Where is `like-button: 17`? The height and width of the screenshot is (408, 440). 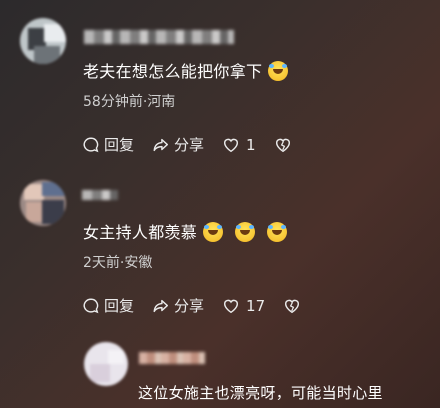 like-button: 17 is located at coordinates (243, 306).